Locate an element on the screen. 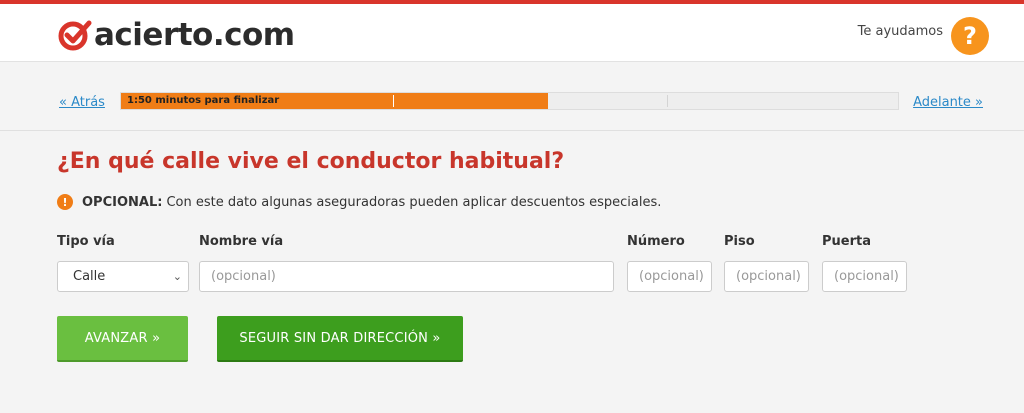 Image resolution: width=1024 pixels, height=413 pixels. question-mark-icon: ? is located at coordinates (970, 36).